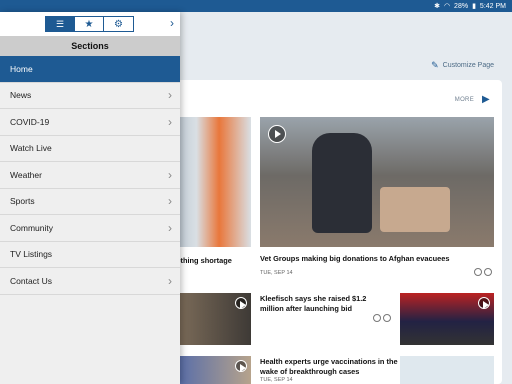  What do you see at coordinates (90, 122) in the screenshot?
I see `sidebar-item-covid-19: COVID-19 ›` at bounding box center [90, 122].